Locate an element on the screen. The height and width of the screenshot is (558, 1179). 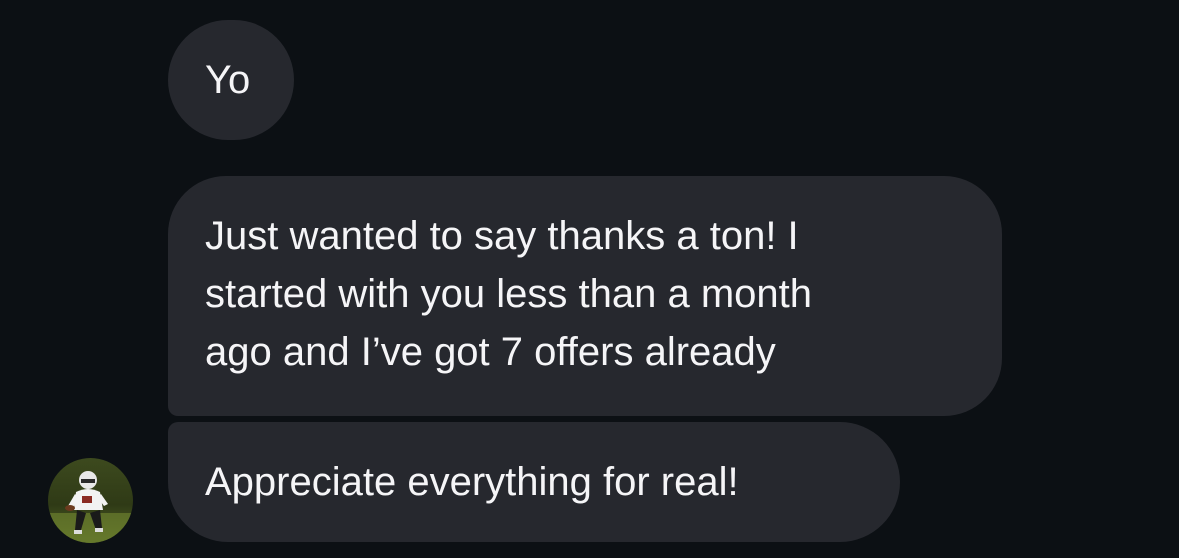
sender-avatar is located at coordinates (90, 500).